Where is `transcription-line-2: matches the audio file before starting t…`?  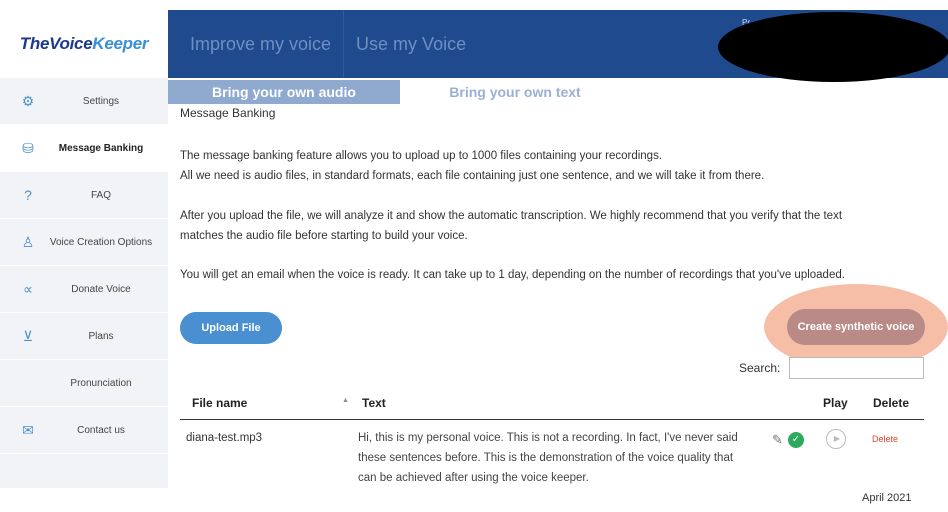 transcription-line-2: matches the audio file before starting t… is located at coordinates (324, 236).